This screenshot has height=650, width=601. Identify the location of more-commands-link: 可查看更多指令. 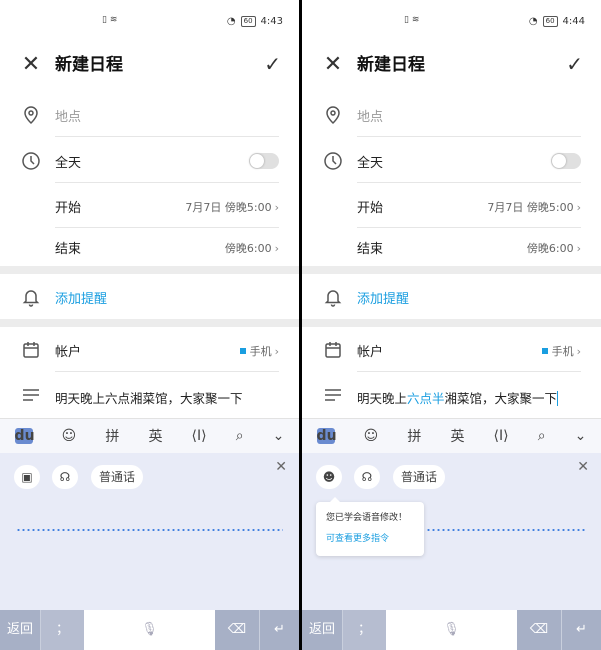
(370, 537).